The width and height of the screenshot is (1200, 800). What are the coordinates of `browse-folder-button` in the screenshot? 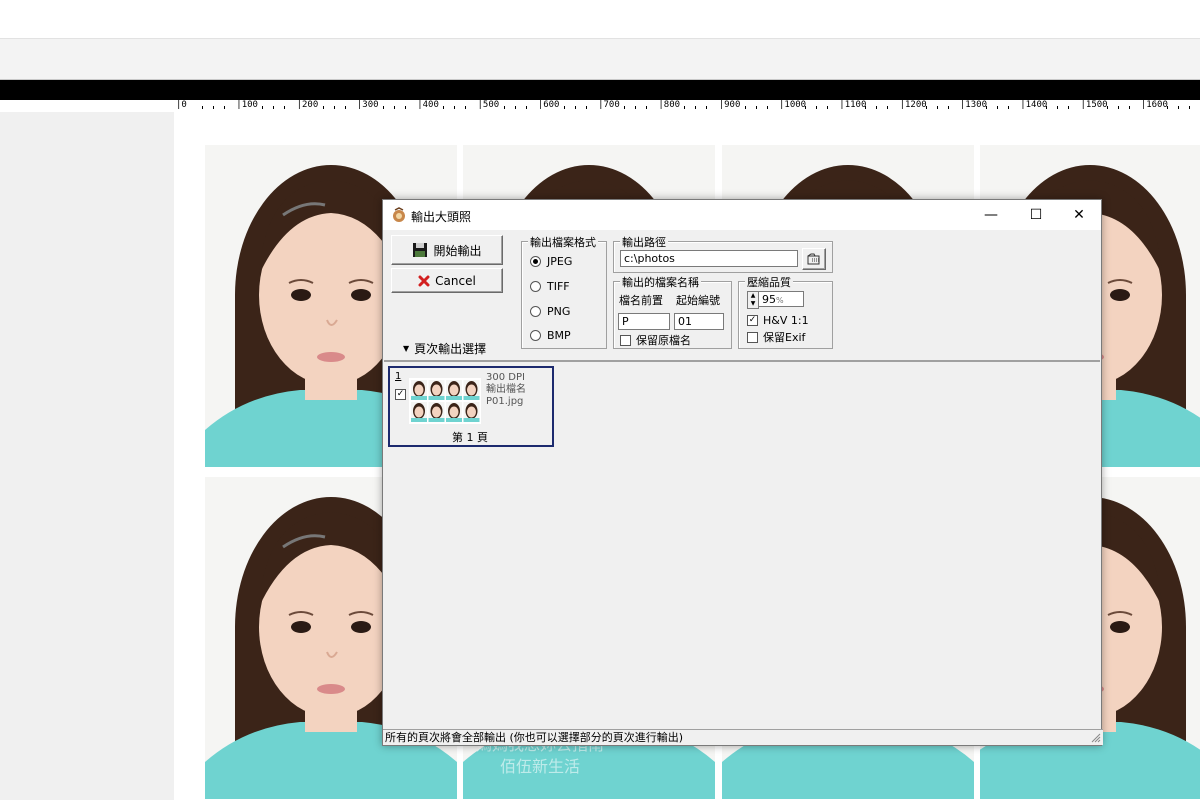 It's located at (814, 259).